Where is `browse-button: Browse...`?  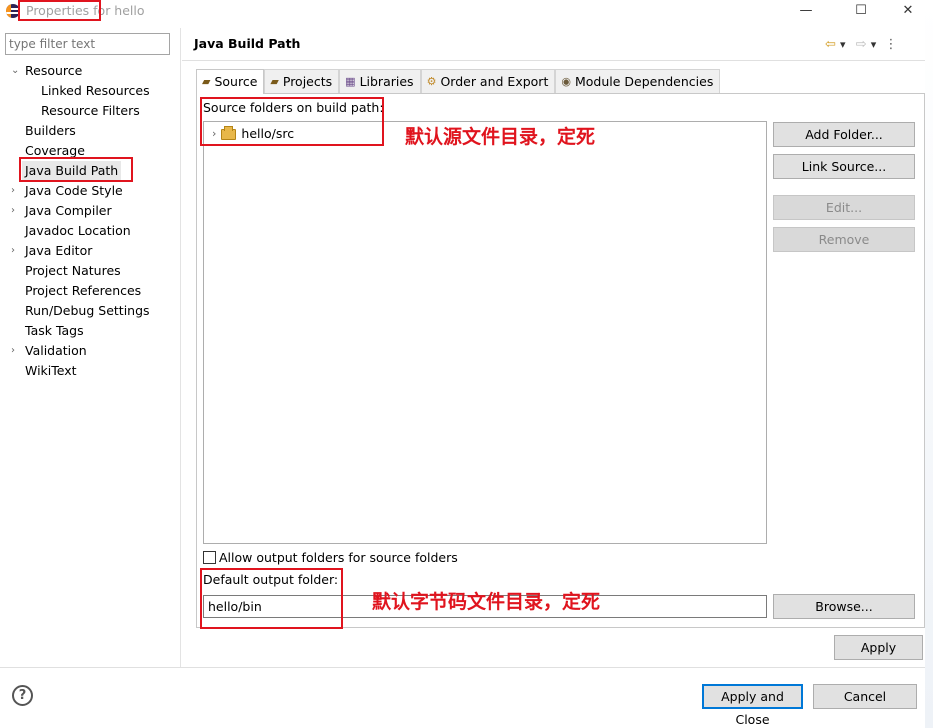
browse-button: Browse... is located at coordinates (844, 606).